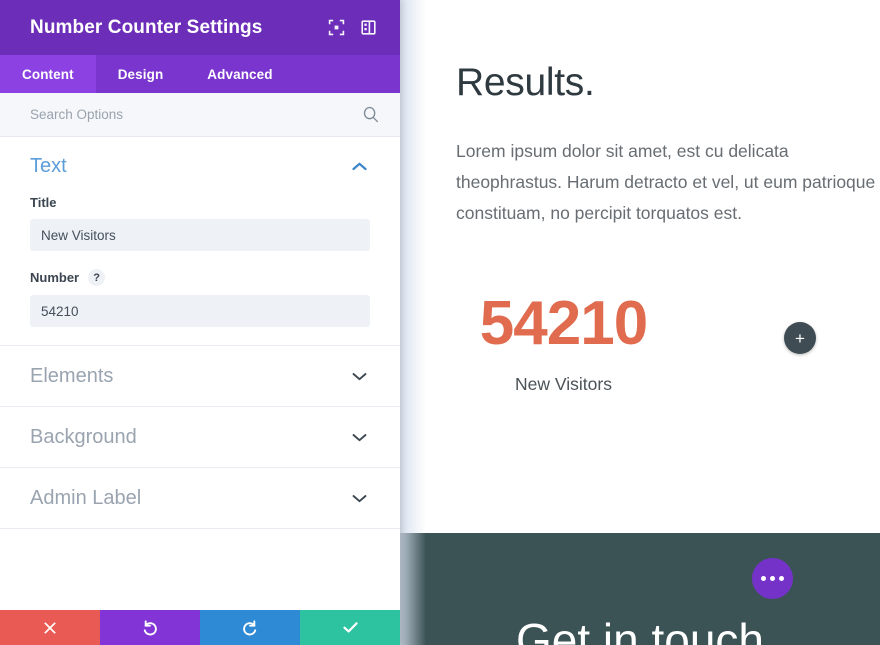  I want to click on panel-layout-icon, so click(368, 28).